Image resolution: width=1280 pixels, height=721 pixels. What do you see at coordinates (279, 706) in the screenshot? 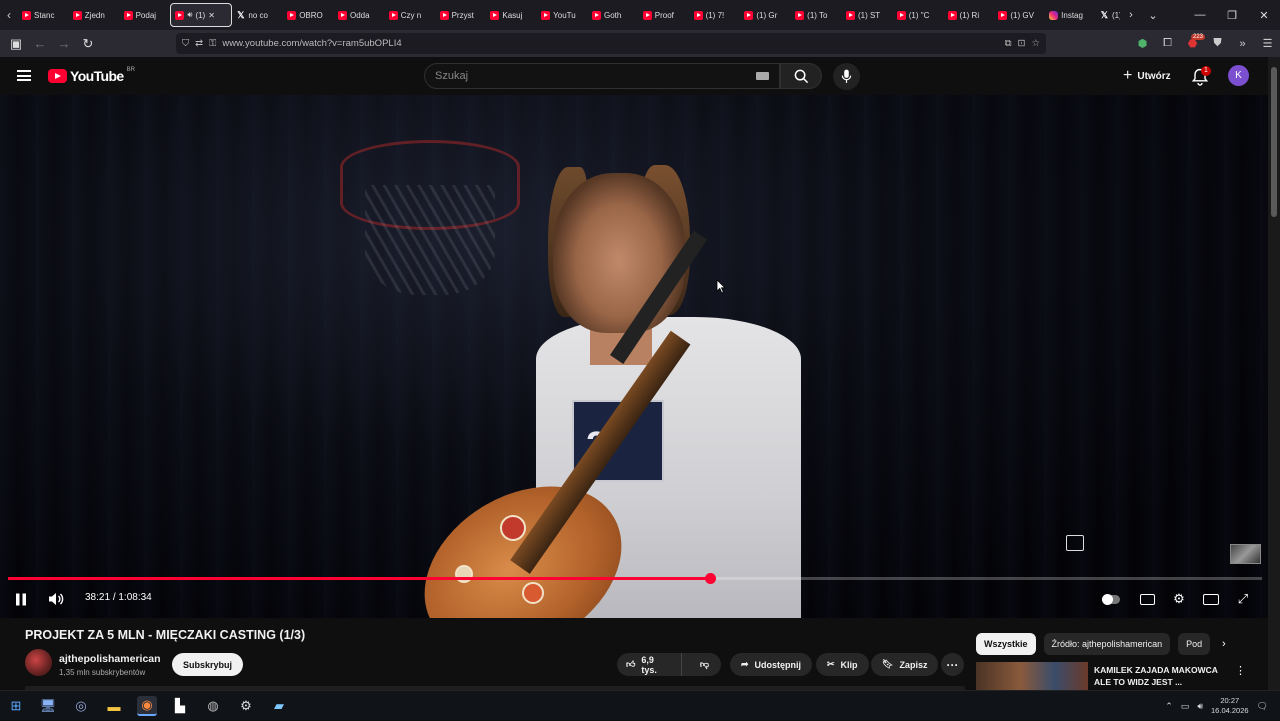
I see `document-app-icon: ▰` at bounding box center [279, 706].